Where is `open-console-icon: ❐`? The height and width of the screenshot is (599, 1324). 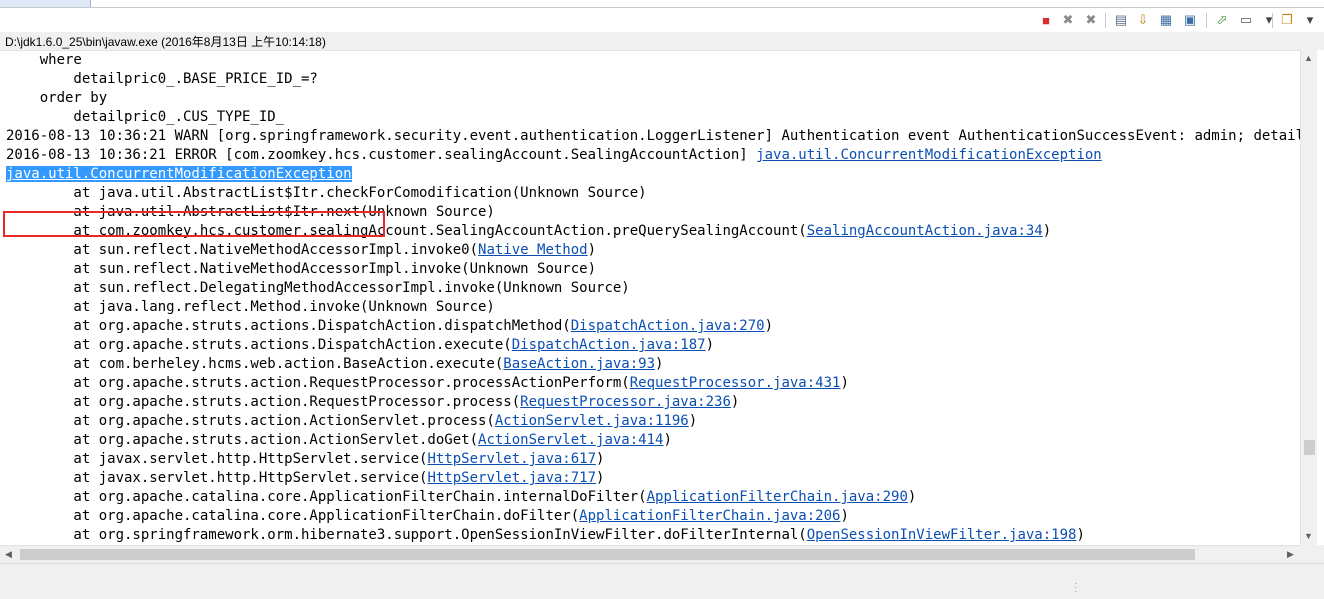 open-console-icon: ❐ is located at coordinates (1287, 20).